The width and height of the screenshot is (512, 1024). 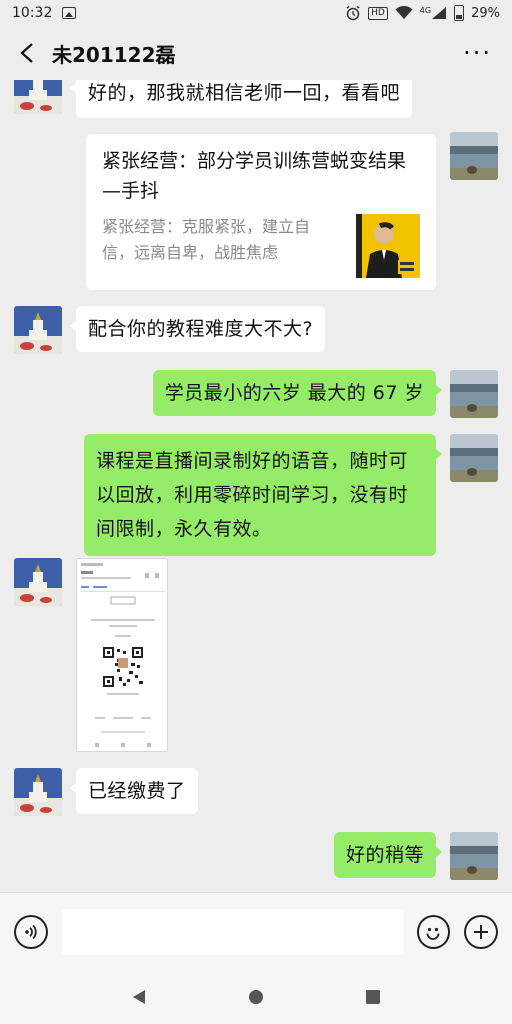 What do you see at coordinates (206, 239) in the screenshot?
I see `card-description: 紧张经营：克服紧张，建立自信，远离自卑，战胜焦虑` at bounding box center [206, 239].